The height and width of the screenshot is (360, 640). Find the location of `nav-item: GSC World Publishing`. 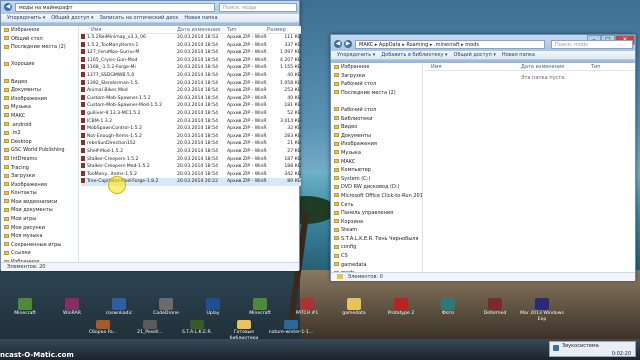

nav-item: GSC World Publishing is located at coordinates (39, 150).